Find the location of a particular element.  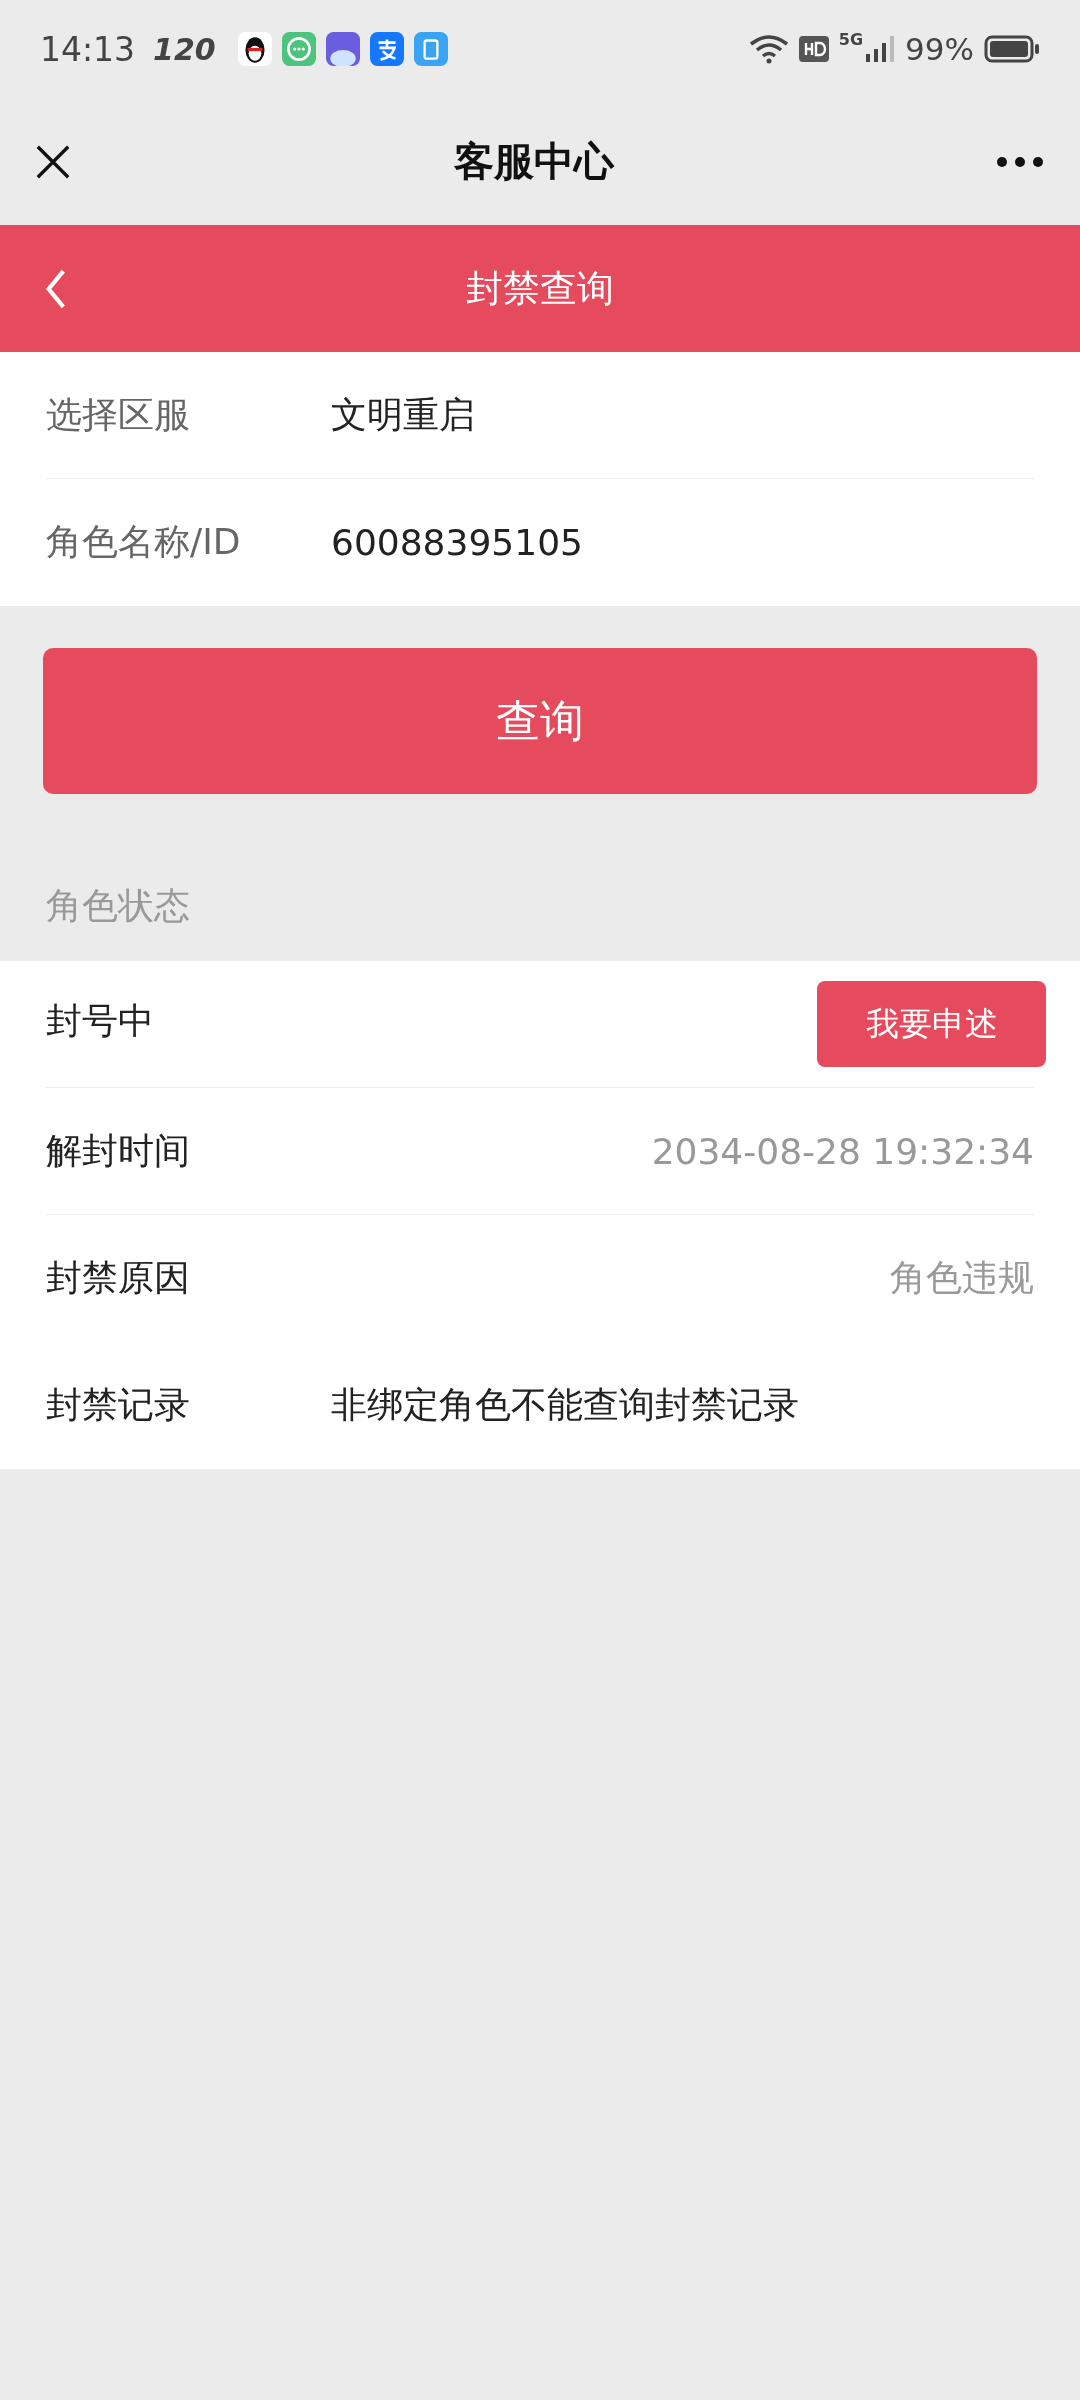

status-label: 封号中 is located at coordinates (100, 1021).